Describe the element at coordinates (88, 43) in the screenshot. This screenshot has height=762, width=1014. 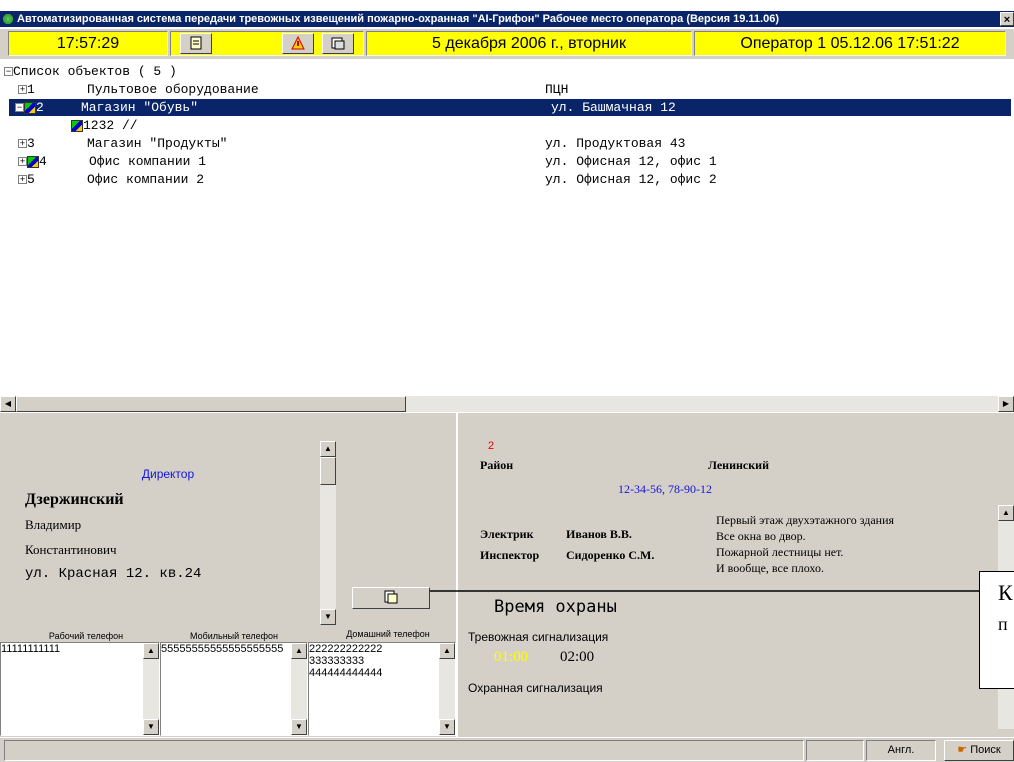
I see `clock-display: 17:57:29` at that location.